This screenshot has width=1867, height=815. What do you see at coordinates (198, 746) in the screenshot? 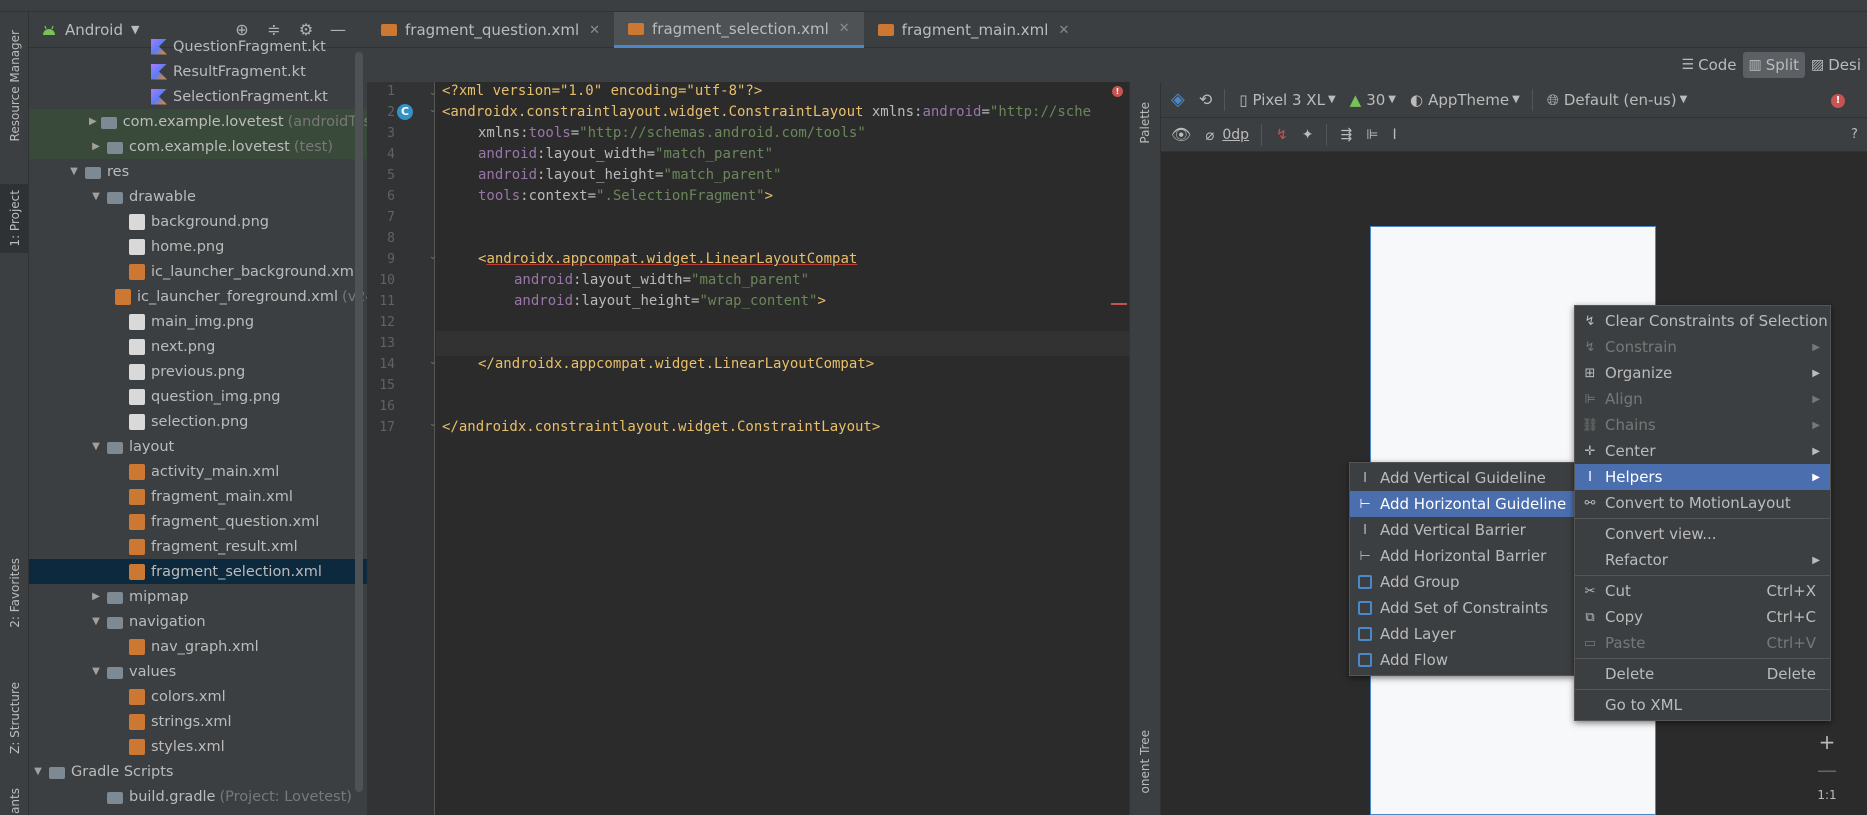
I see `tree-item: styles.xml` at bounding box center [198, 746].